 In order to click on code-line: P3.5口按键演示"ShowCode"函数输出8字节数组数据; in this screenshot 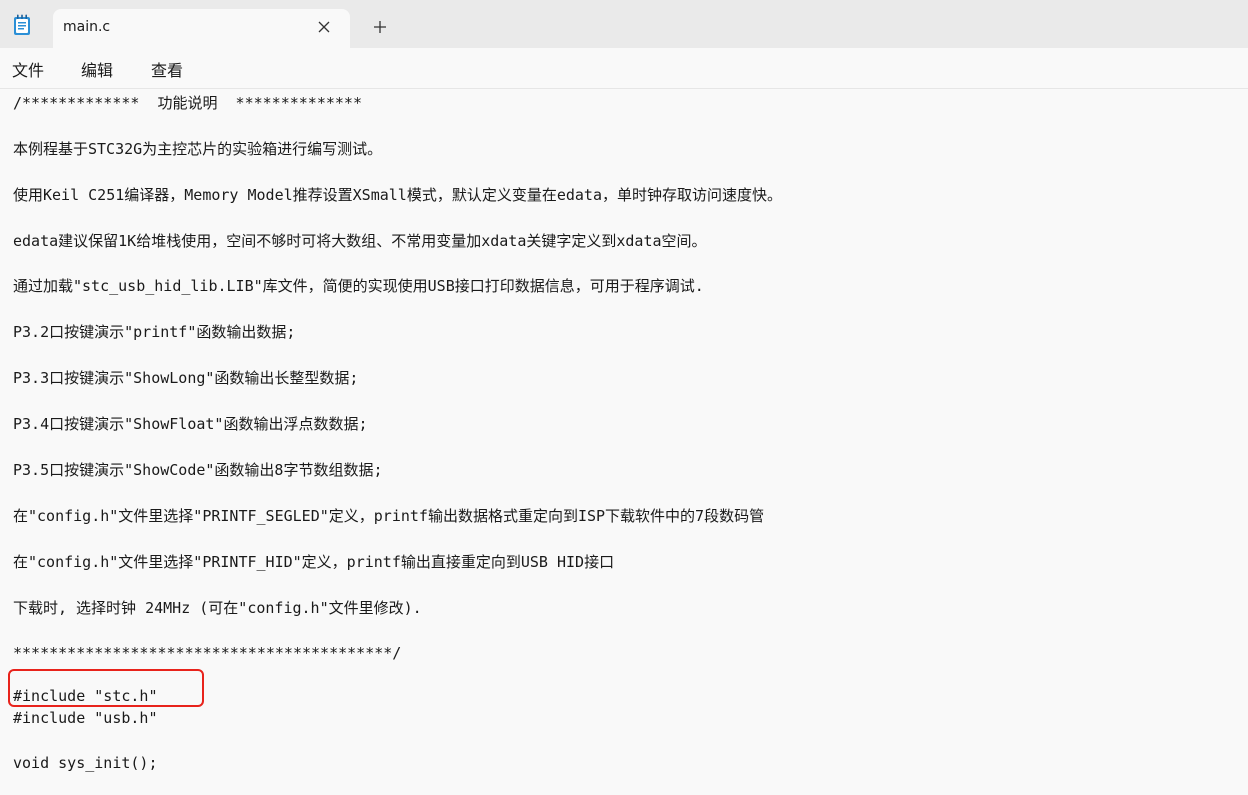, I will do `click(198, 470)`.